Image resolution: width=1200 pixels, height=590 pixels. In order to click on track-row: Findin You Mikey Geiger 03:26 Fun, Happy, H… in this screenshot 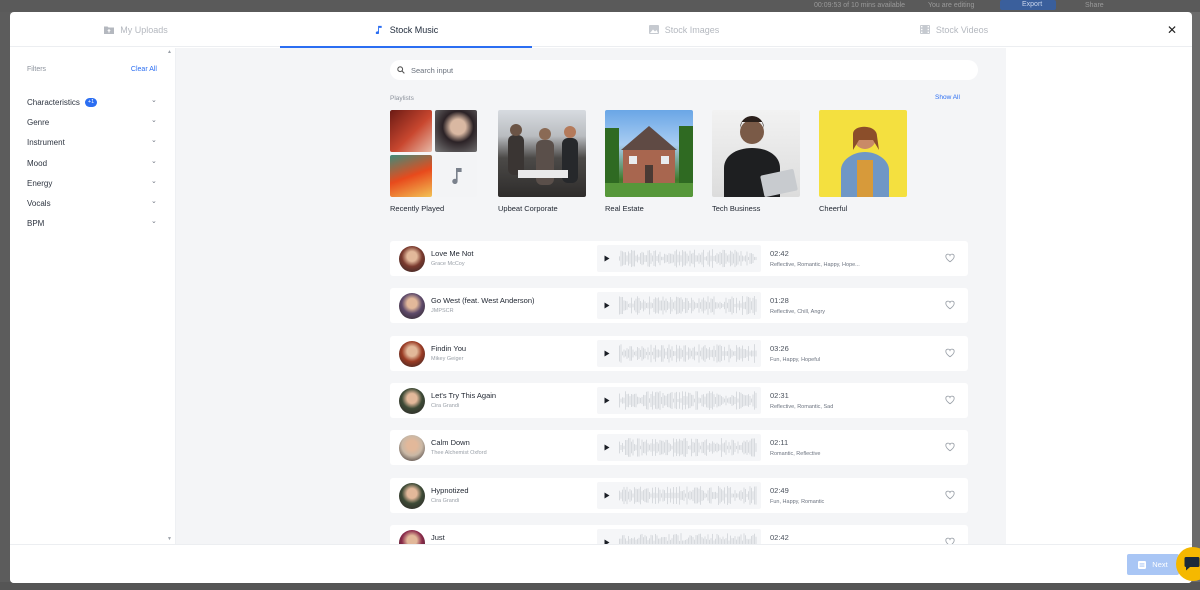, I will do `click(679, 353)`.